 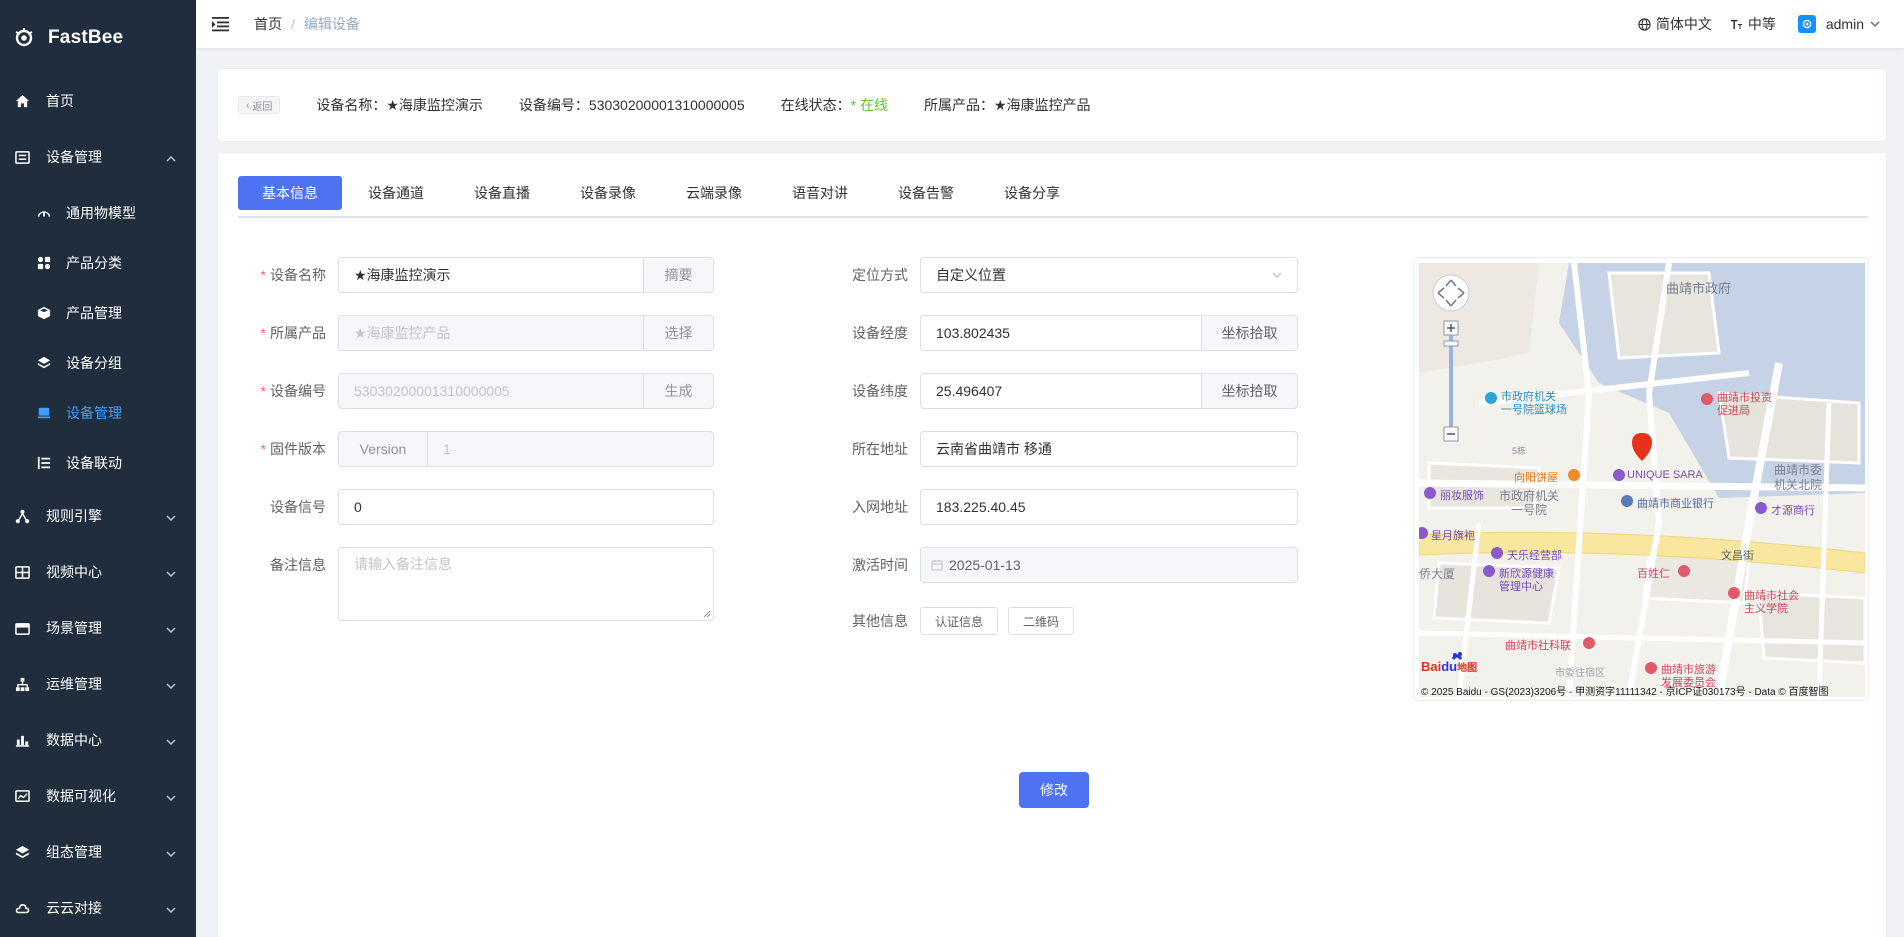 What do you see at coordinates (74, 572) in the screenshot?
I see `sidebar-item-label: 视频中心` at bounding box center [74, 572].